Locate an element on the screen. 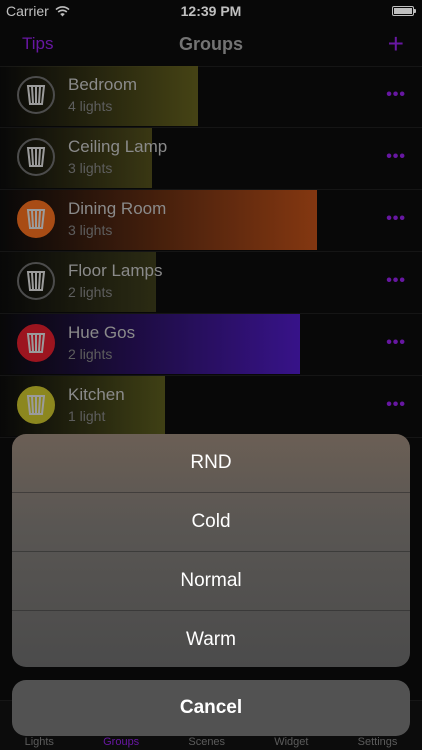  cancel-button: Cancel is located at coordinates (211, 708).